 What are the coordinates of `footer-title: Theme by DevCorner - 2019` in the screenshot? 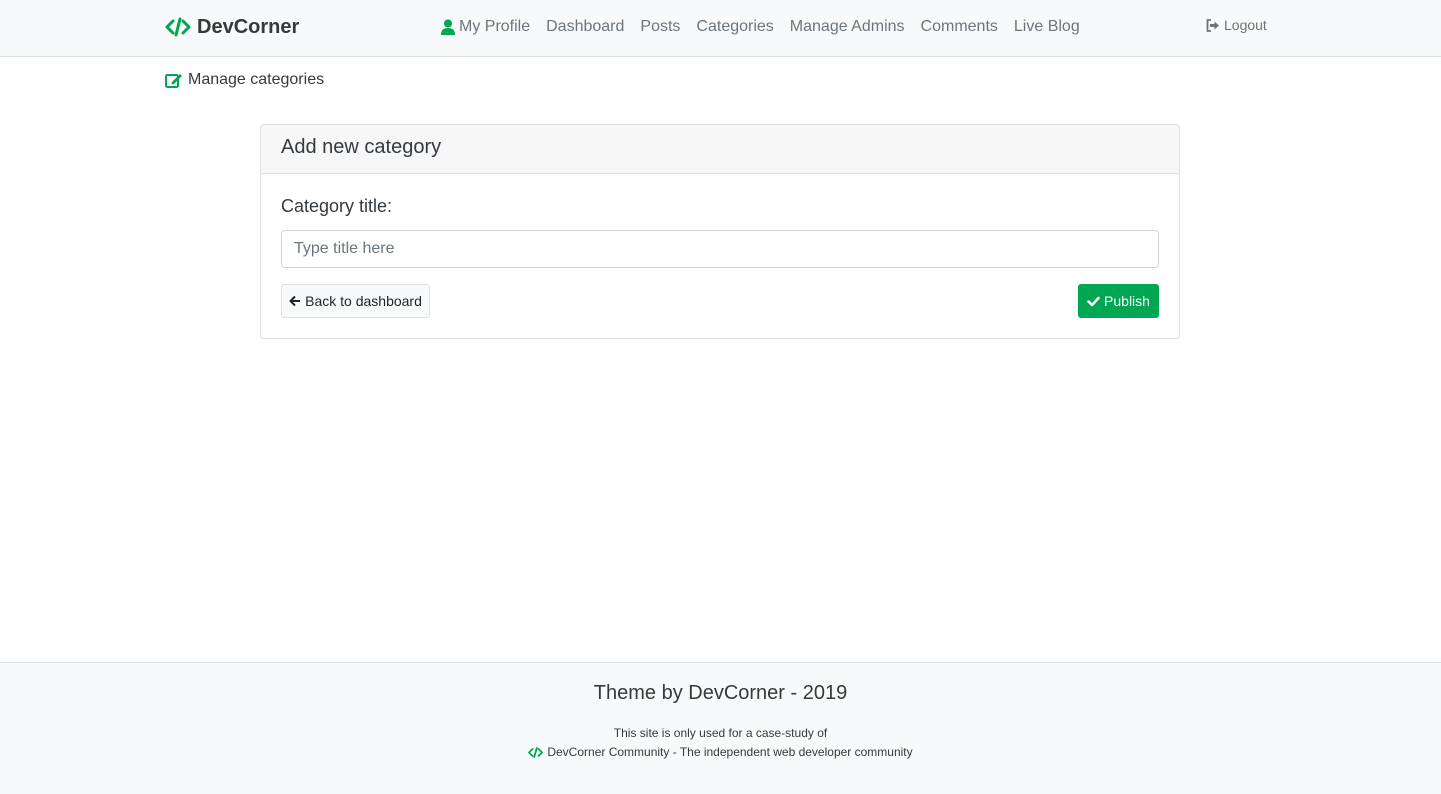 It's located at (720, 693).